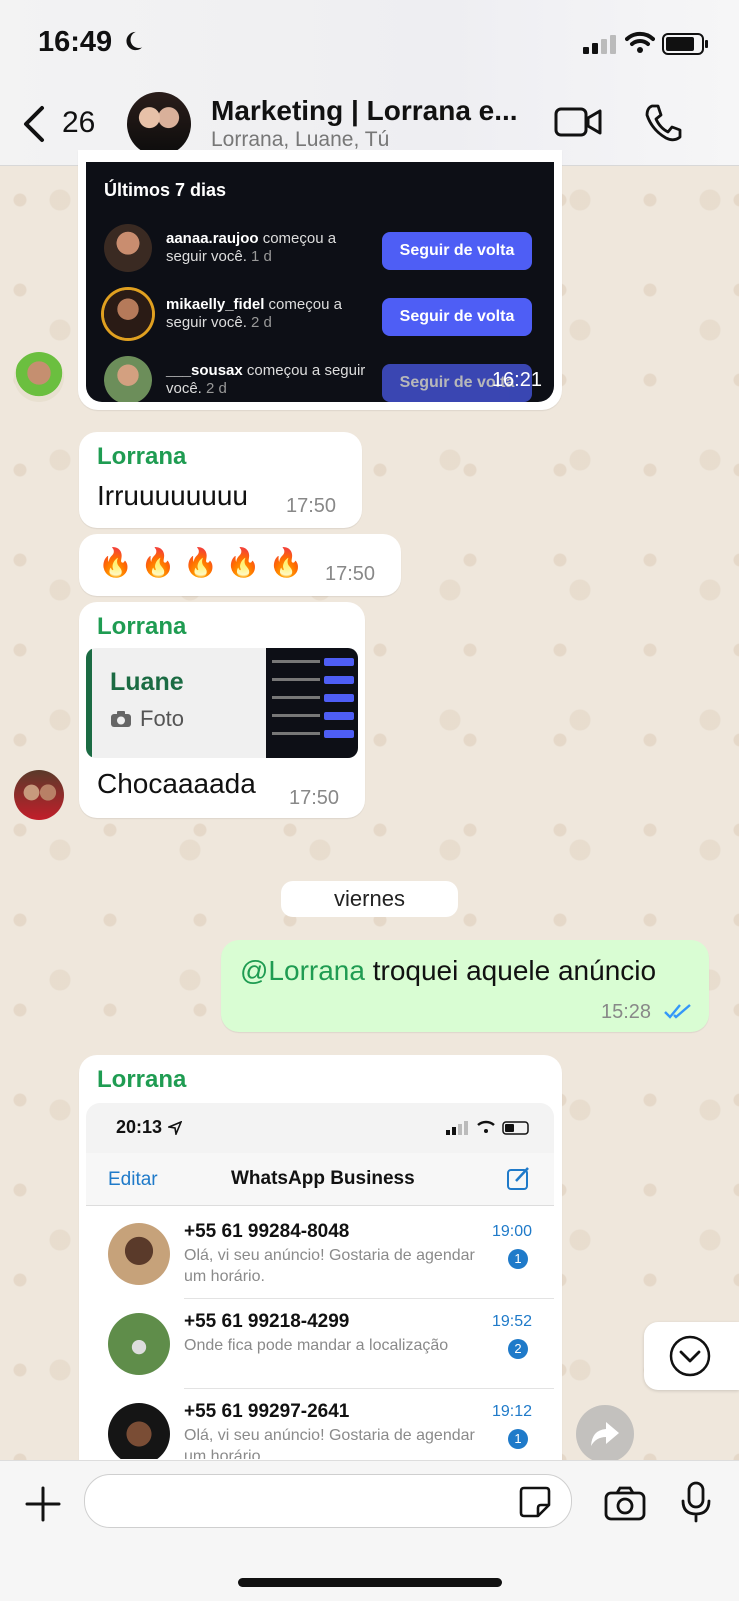  What do you see at coordinates (139, 1127) in the screenshot?
I see `screenshot-time: 20:13` at bounding box center [139, 1127].